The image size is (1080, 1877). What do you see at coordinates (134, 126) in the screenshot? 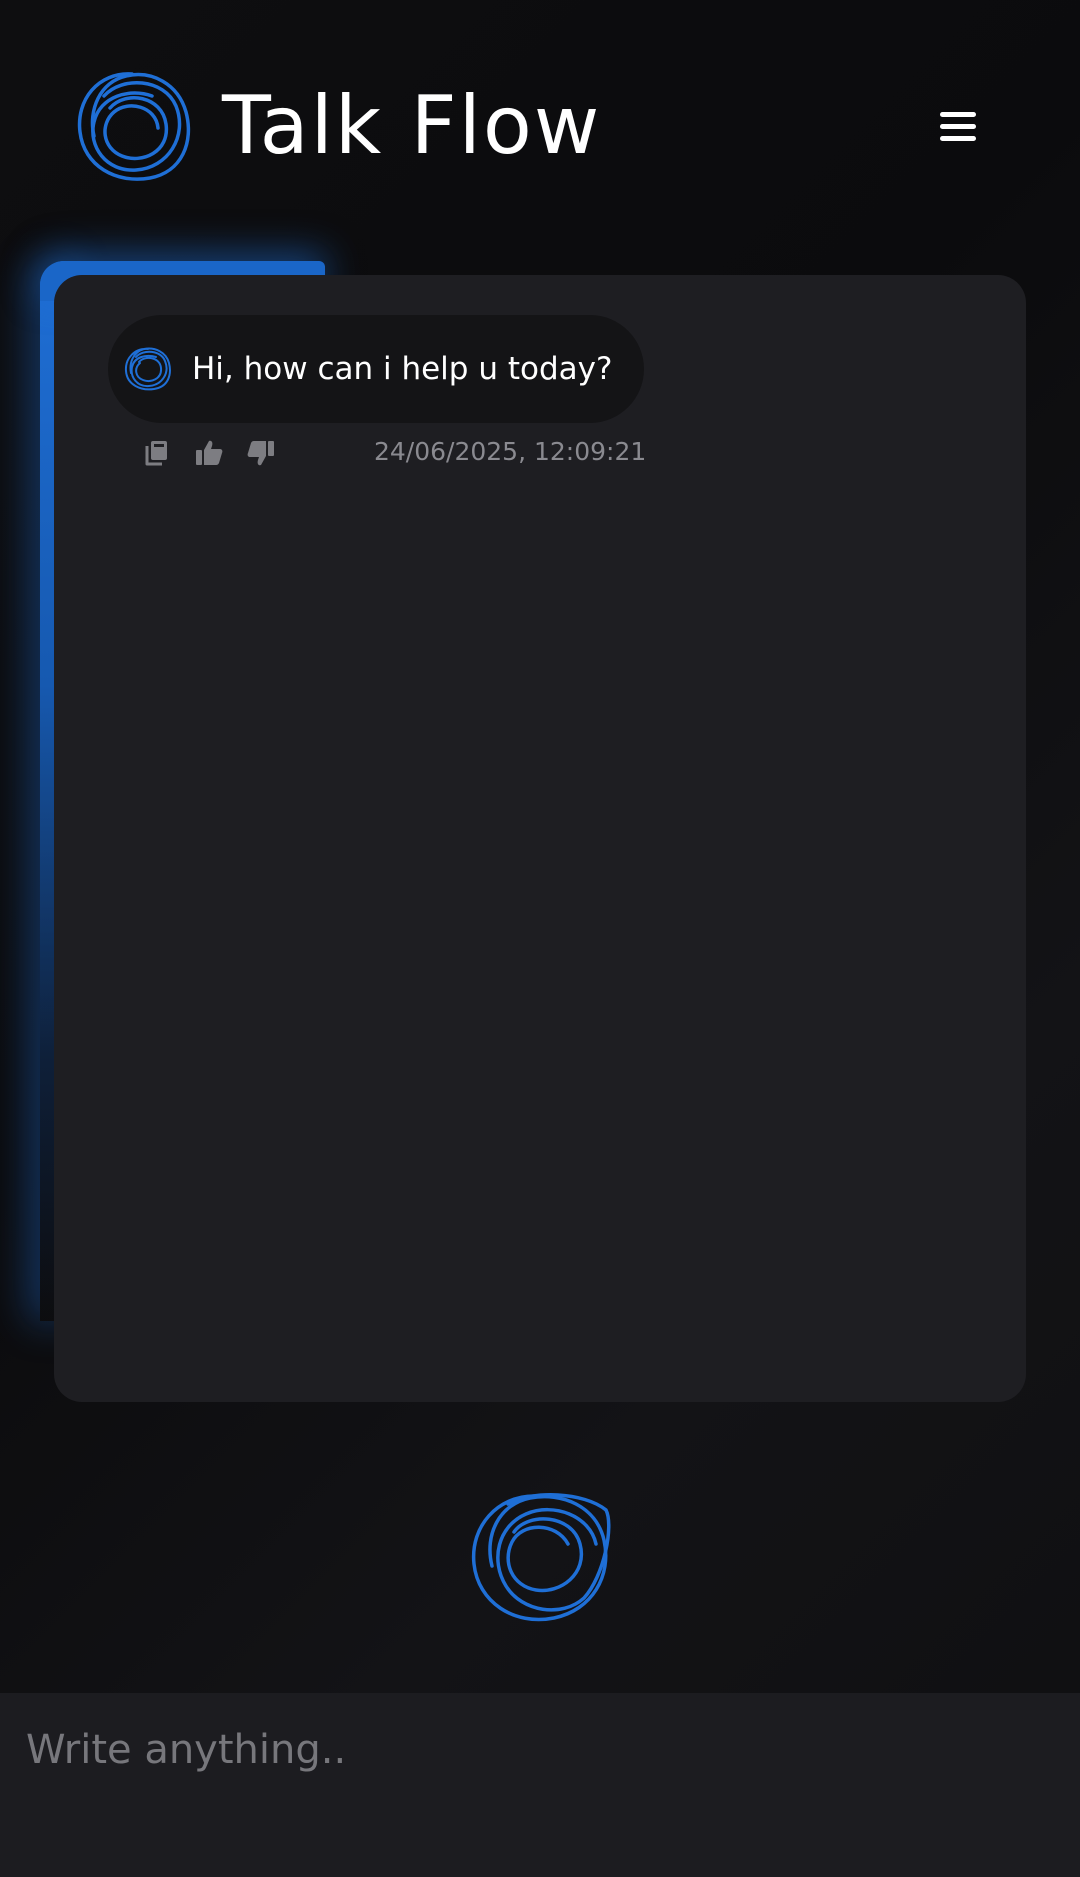
I see `scribble-circle-logo-icon` at bounding box center [134, 126].